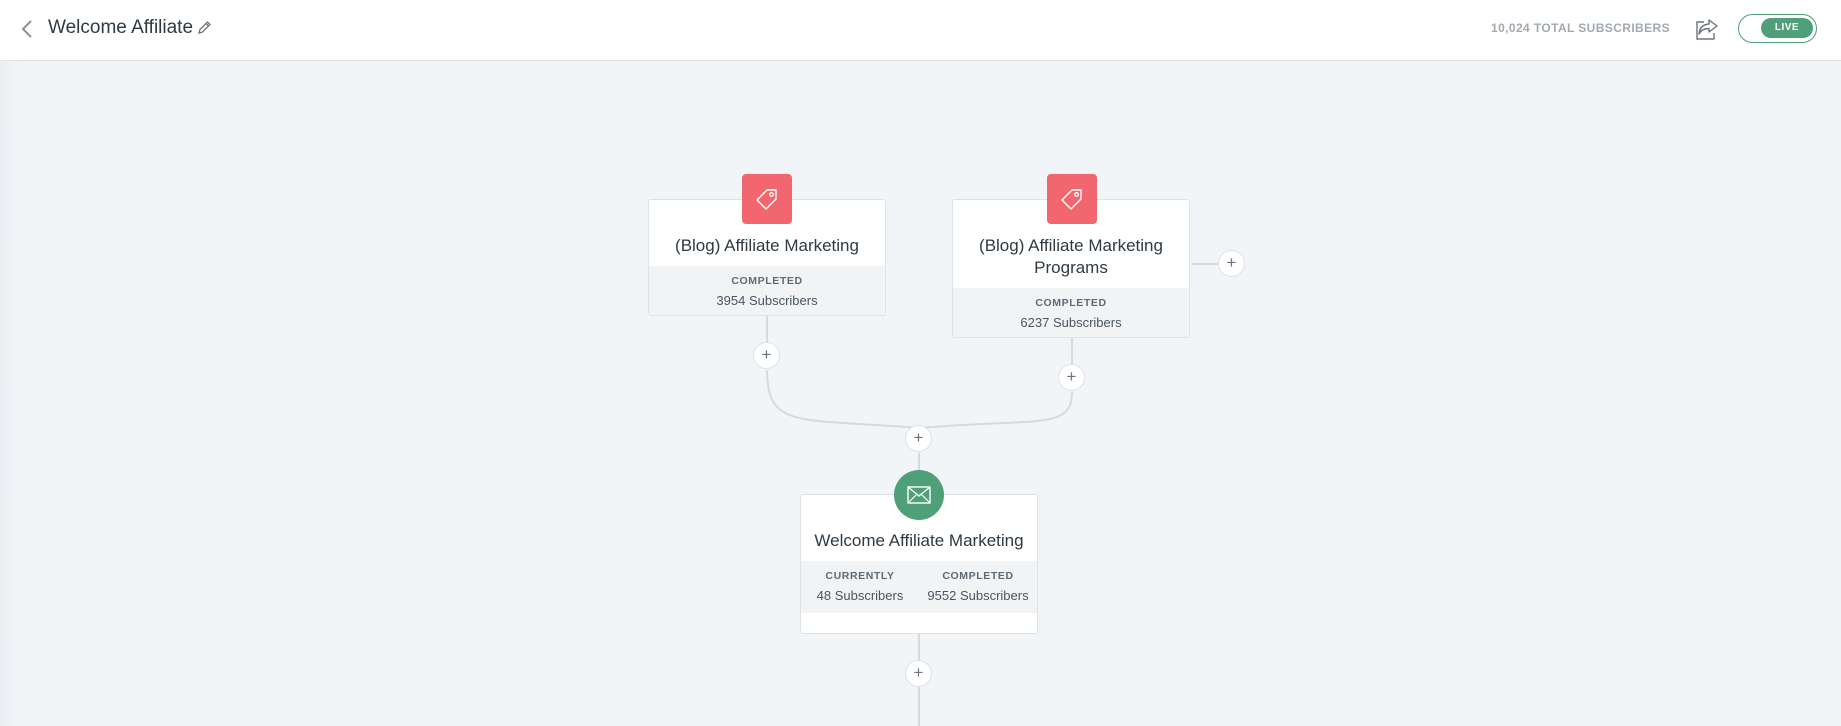 This screenshot has height=726, width=1841. I want to click on stat-label: CURRENTLY, so click(860, 576).